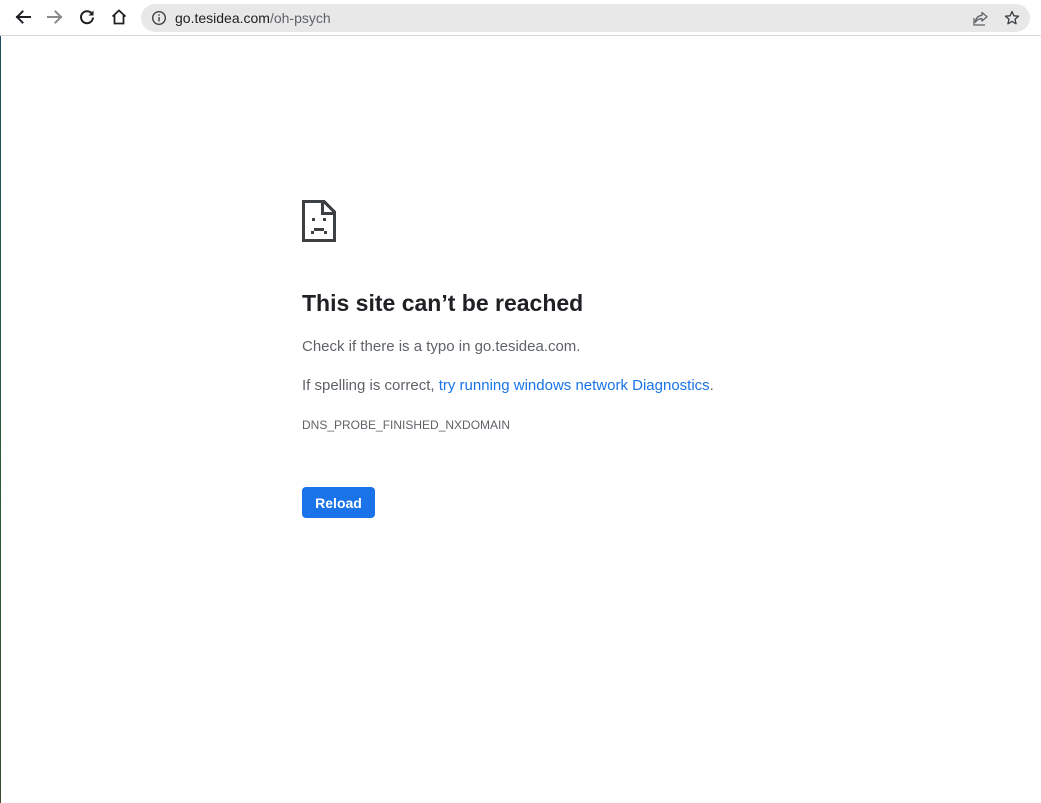 The image size is (1041, 803). Describe the element at coordinates (443, 303) in the screenshot. I see `error-title: This site can’t be reached` at that location.